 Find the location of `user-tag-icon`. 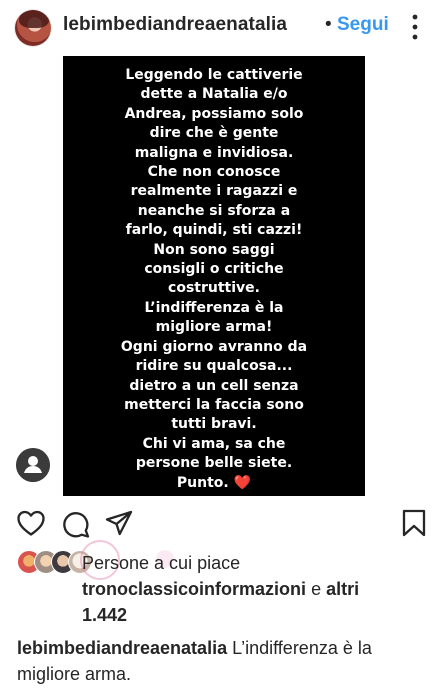

user-tag-icon is located at coordinates (33, 465).